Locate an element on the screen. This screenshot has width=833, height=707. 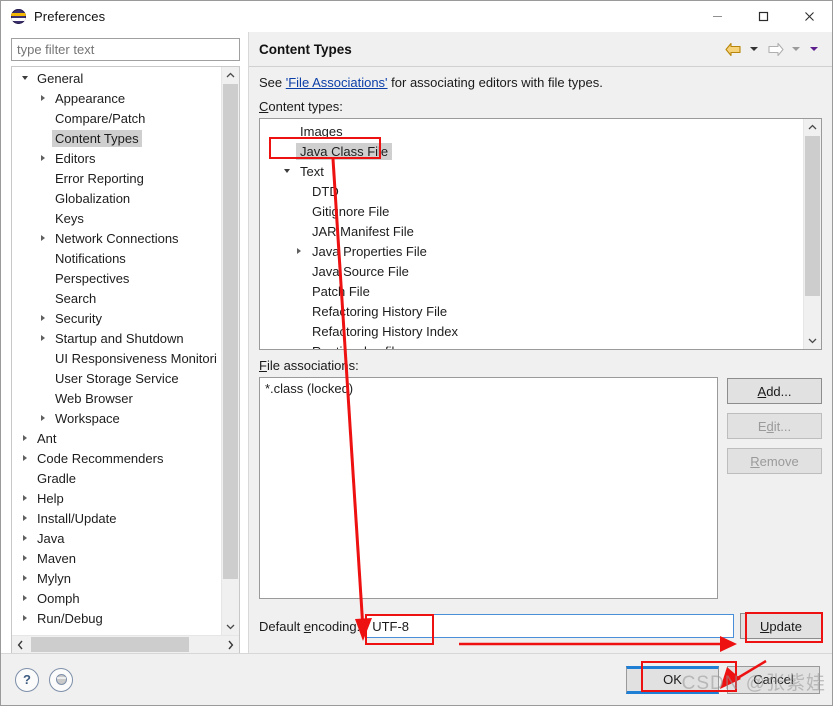
content-type-text: Text is located at coordinates (531, 171).